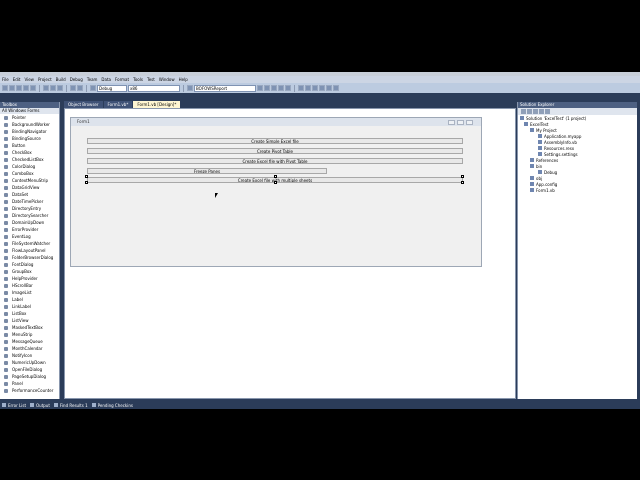 This screenshot has height=480, width=640. I want to click on paste-icon, so click(60, 88).